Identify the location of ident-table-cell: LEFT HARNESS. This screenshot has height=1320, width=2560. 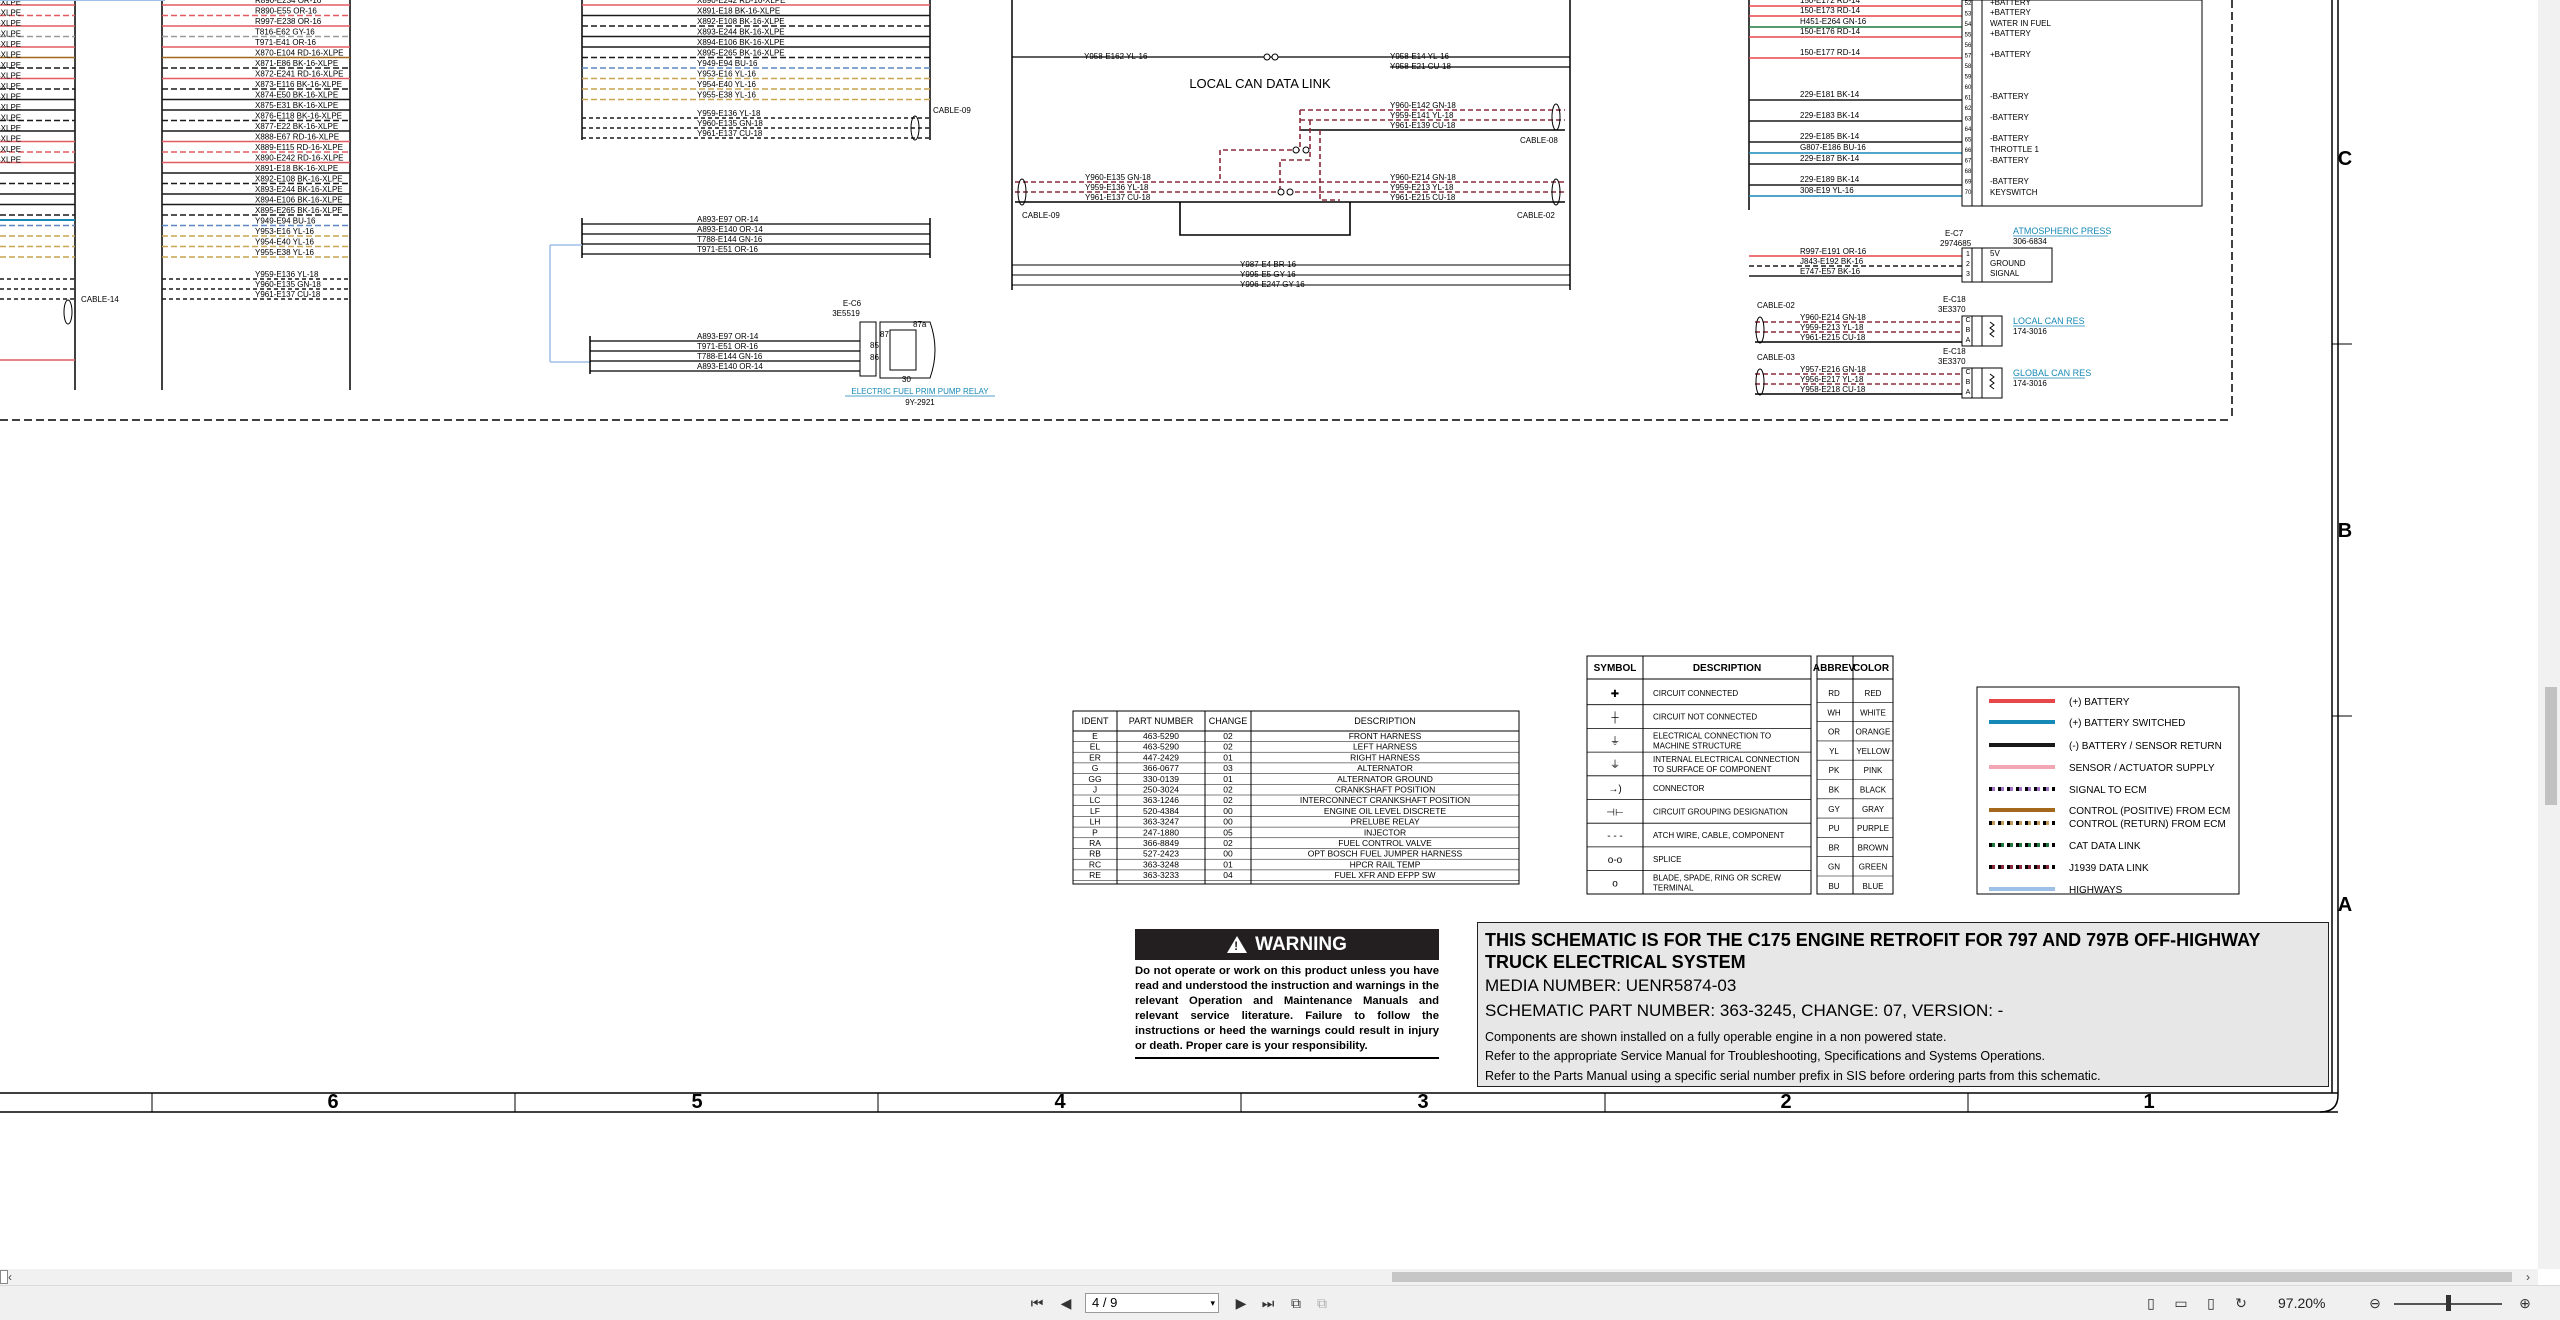
(1385, 747).